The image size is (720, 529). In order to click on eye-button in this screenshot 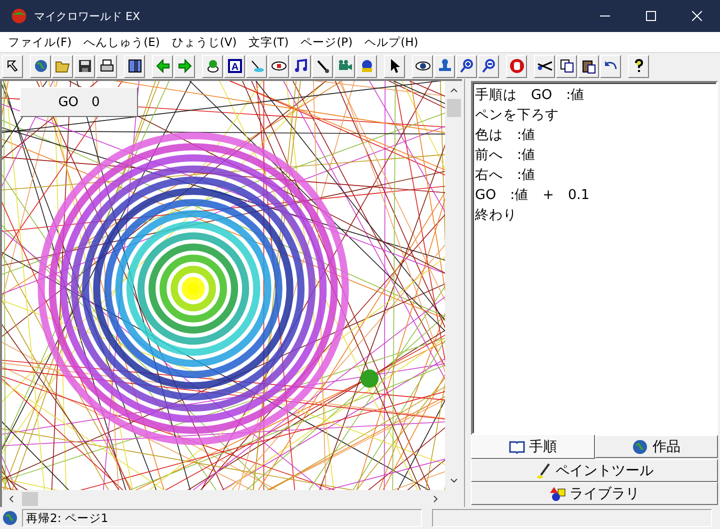, I will do `click(422, 66)`.